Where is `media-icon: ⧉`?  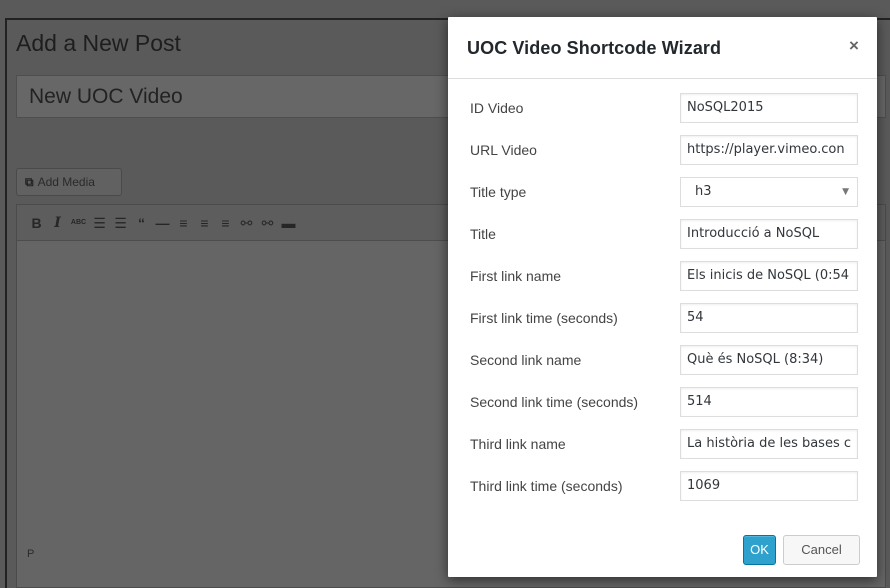
media-icon: ⧉ is located at coordinates (29, 182).